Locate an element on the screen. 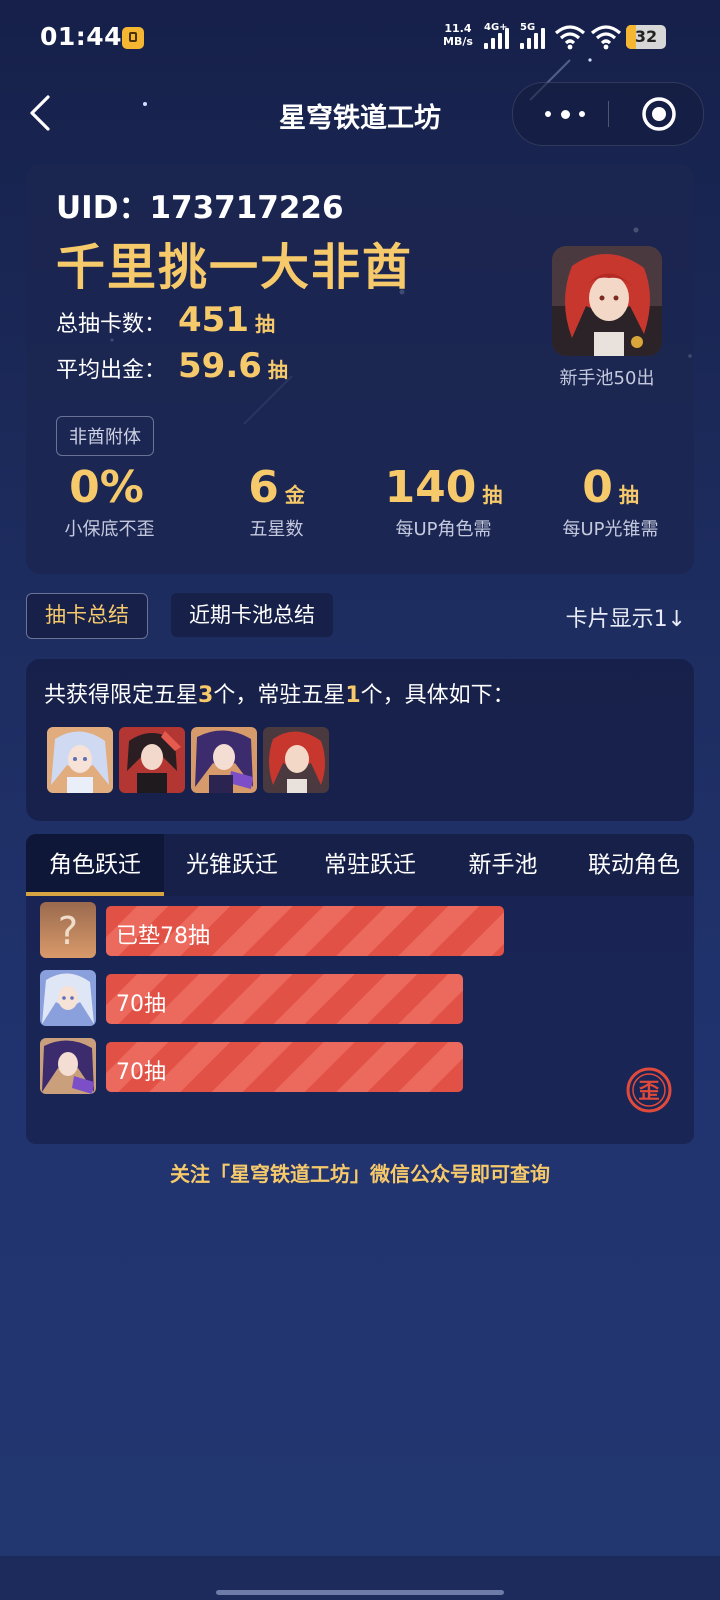 The image size is (720, 1600). tab-collab-character: 联动角色 is located at coordinates (630, 865).